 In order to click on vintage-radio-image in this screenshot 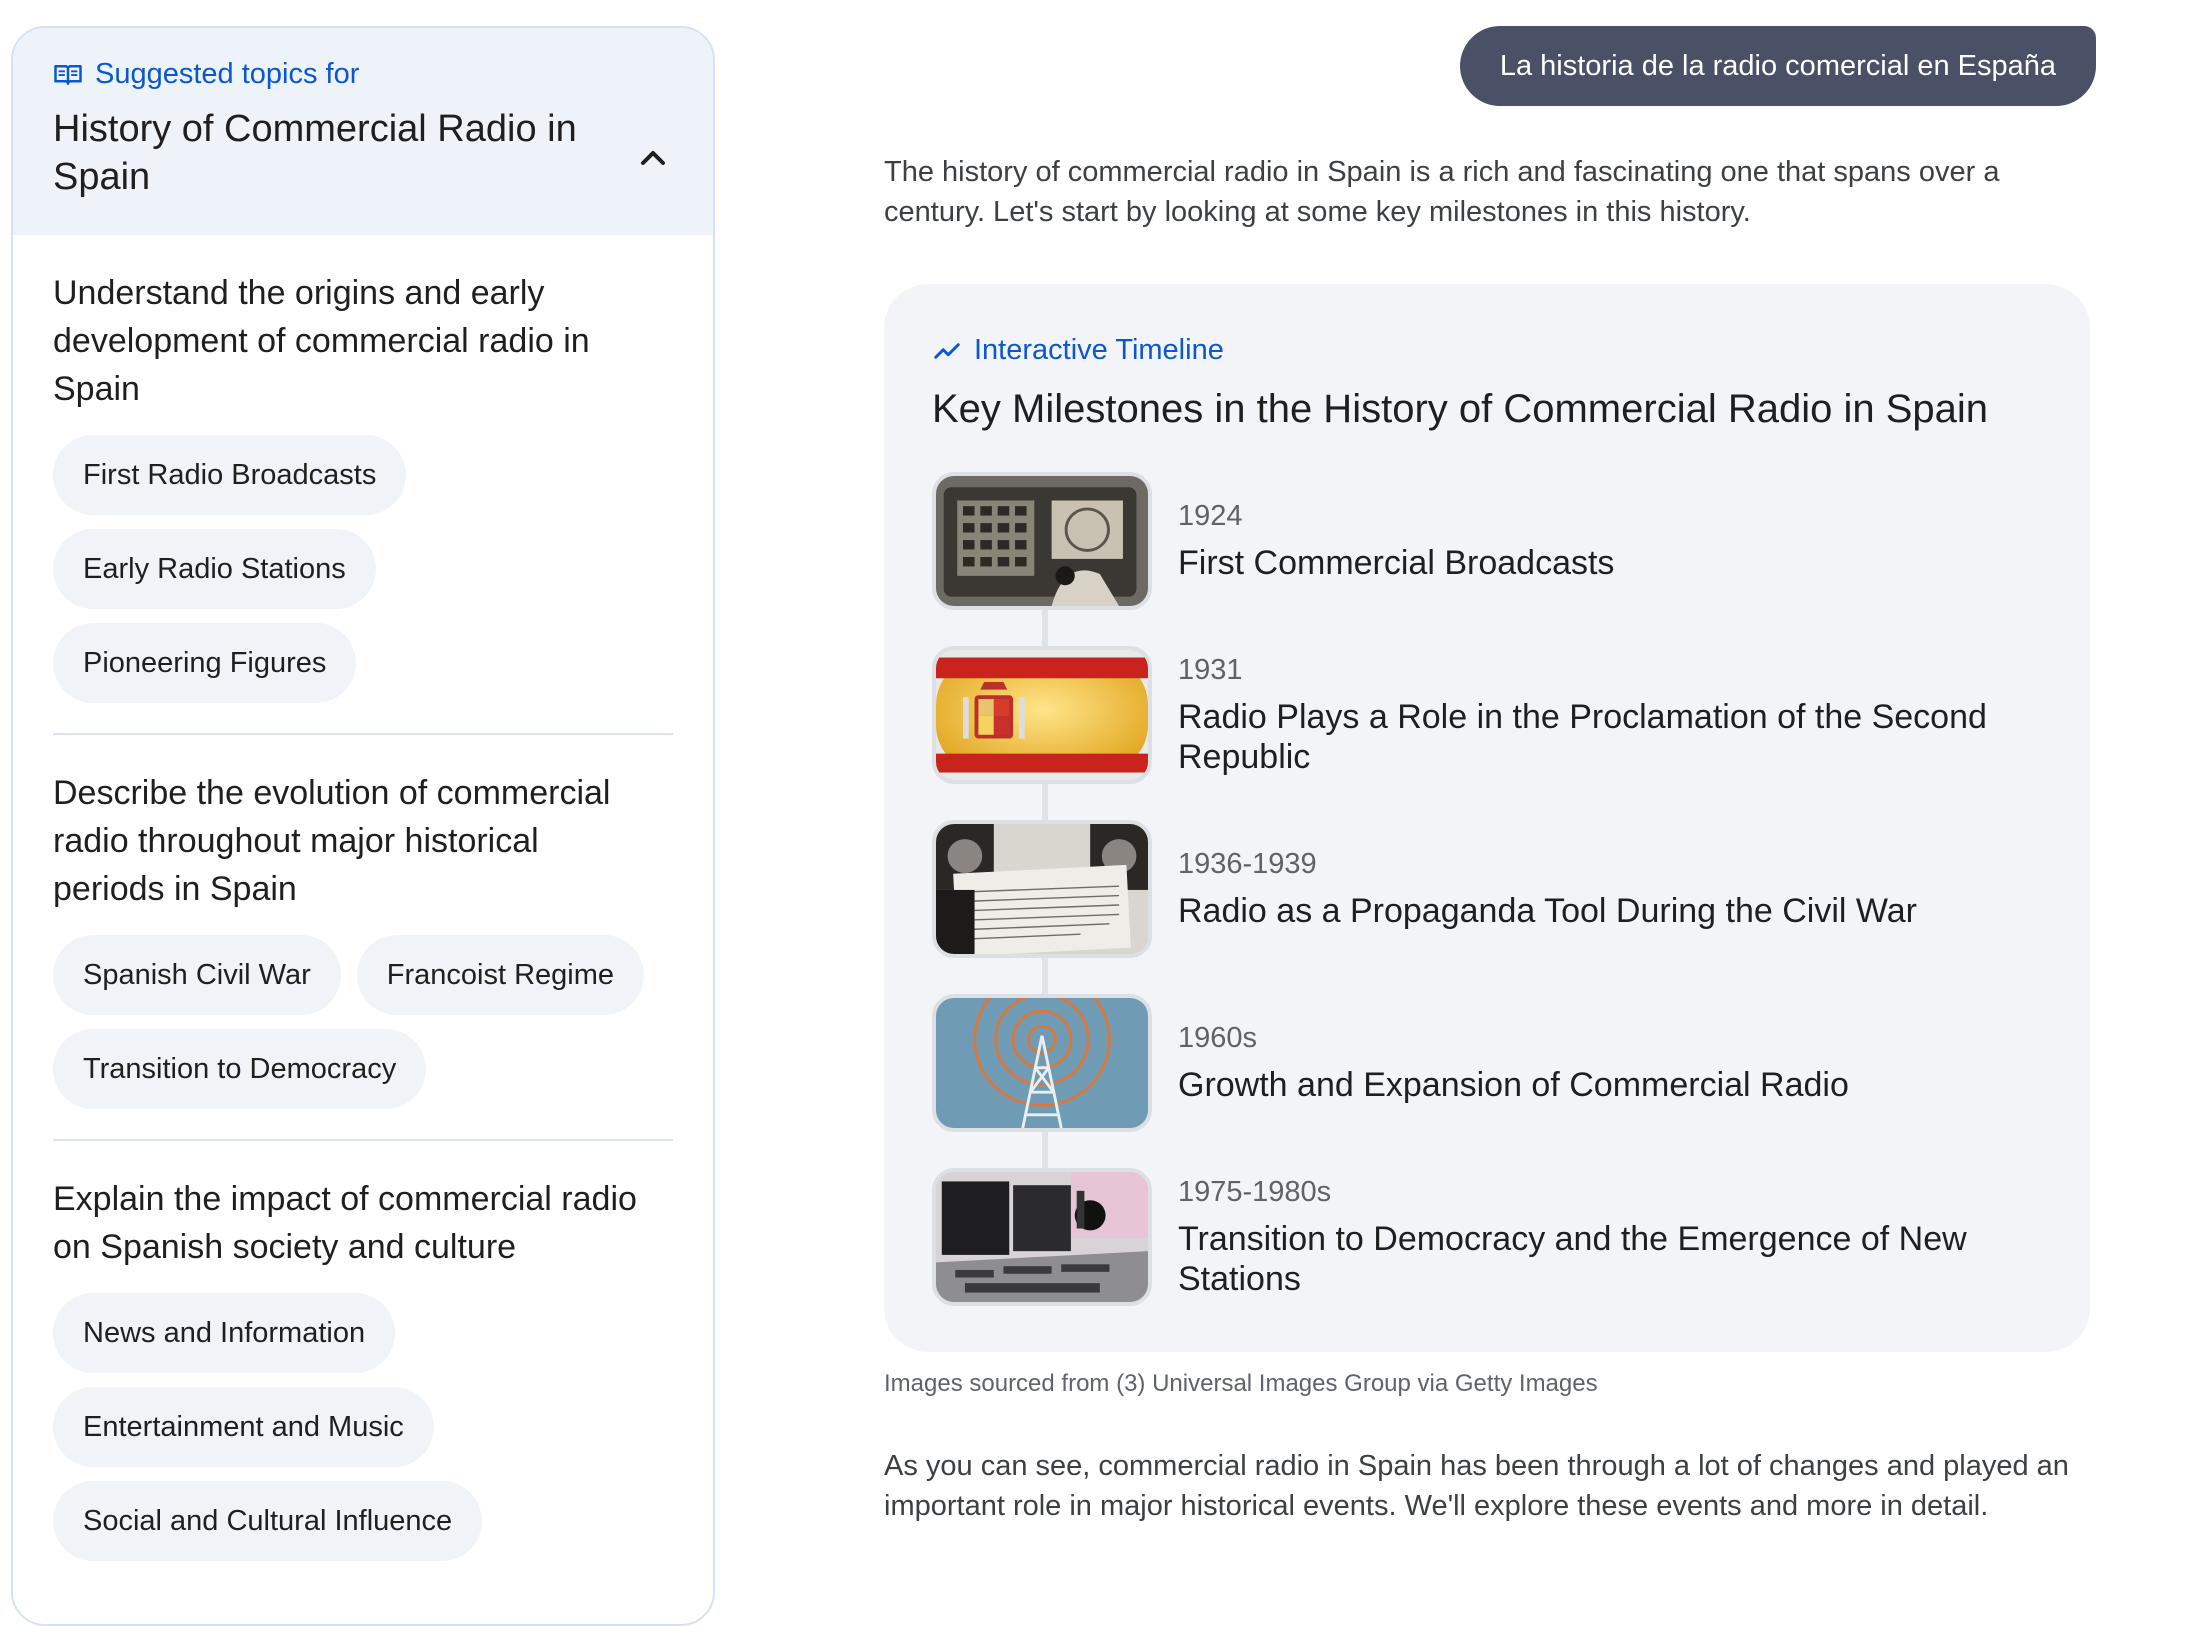, I will do `click(1042, 541)`.